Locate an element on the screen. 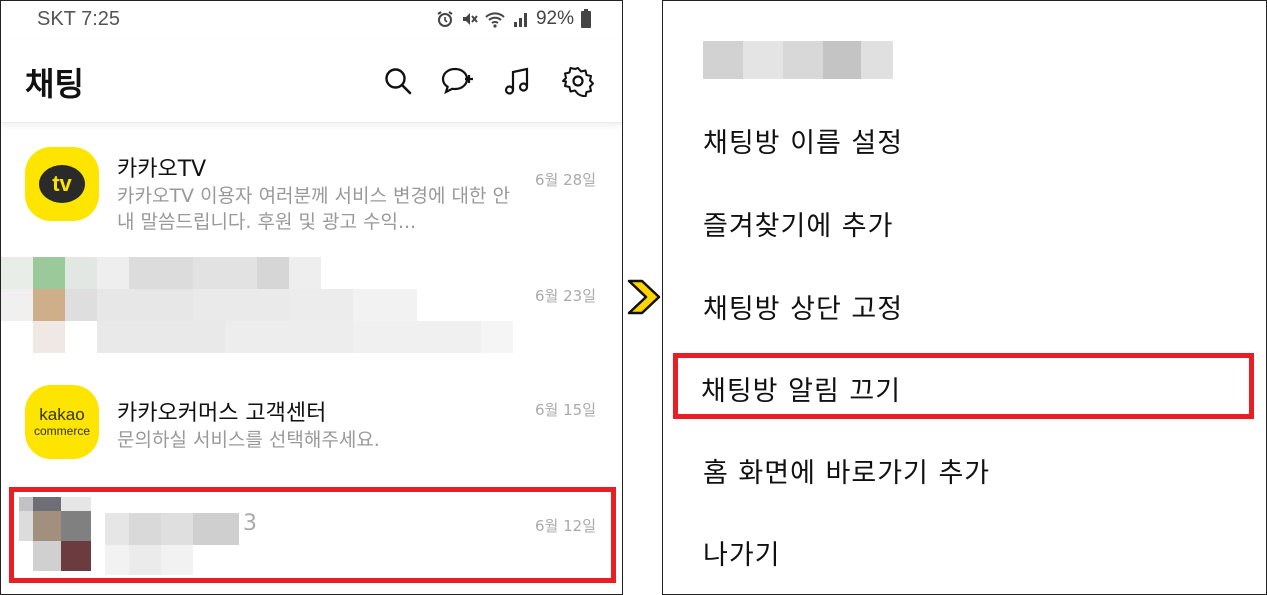 The image size is (1267, 595). new-chat-icon is located at coordinates (457, 81).